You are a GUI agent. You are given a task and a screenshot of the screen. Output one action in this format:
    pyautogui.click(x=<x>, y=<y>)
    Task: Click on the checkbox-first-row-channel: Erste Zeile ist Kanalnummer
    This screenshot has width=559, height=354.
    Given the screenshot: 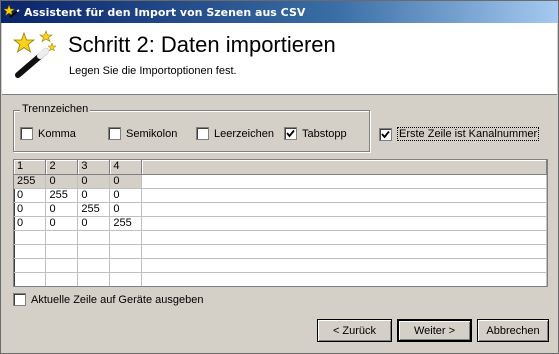 What is the action you would take?
    pyautogui.click(x=459, y=134)
    